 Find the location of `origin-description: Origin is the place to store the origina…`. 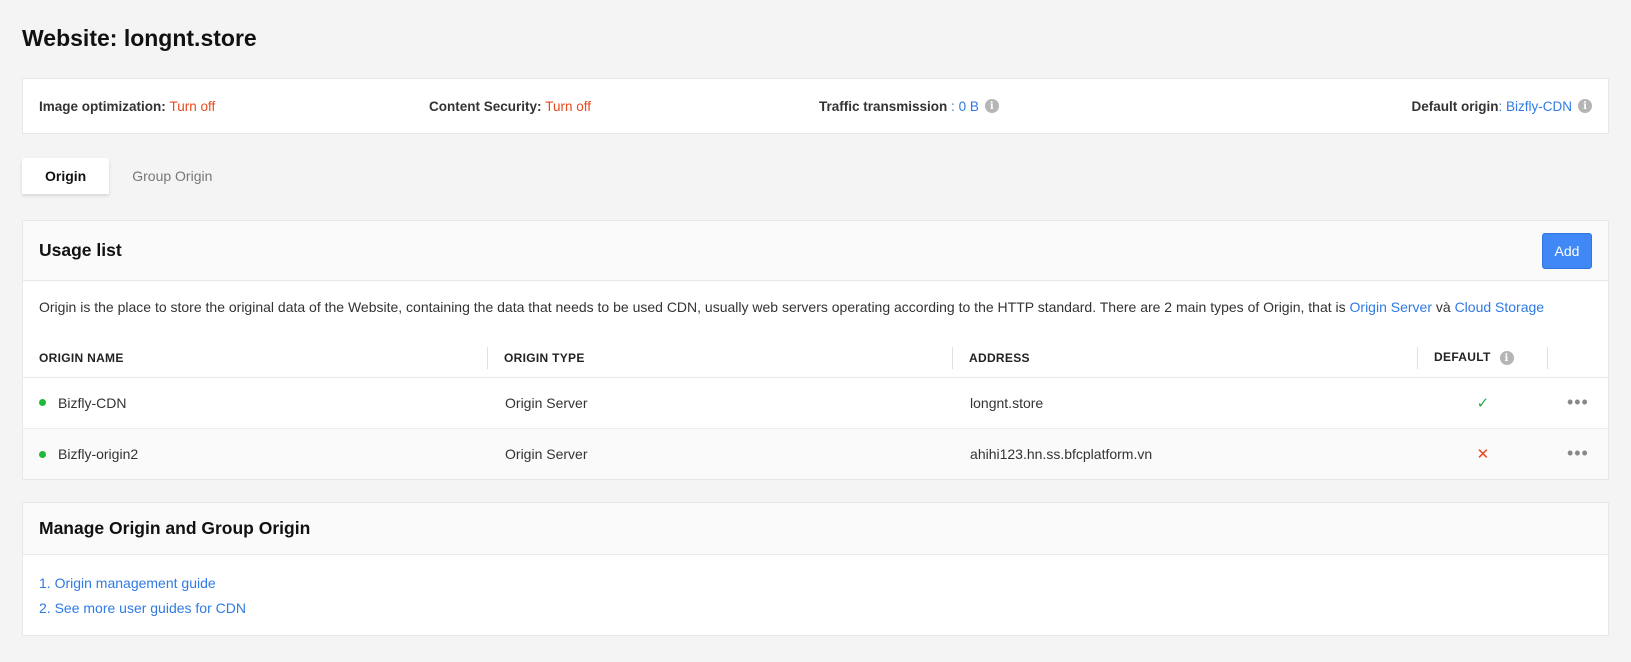

origin-description: Origin is the place to store the origina… is located at coordinates (815, 310).